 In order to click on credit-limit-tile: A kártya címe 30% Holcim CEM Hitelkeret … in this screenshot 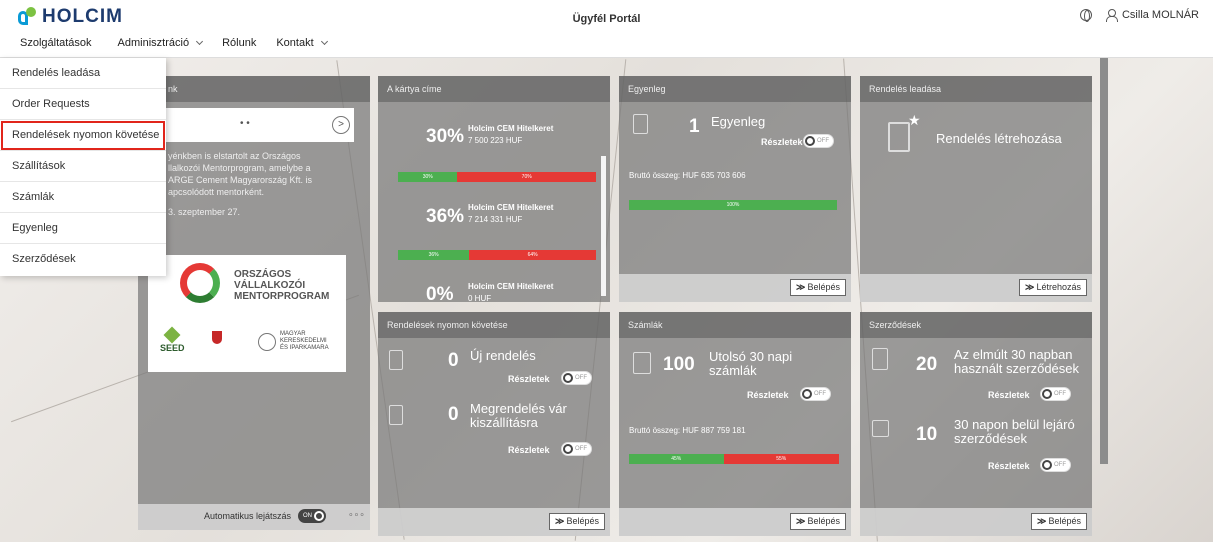, I will do `click(494, 189)`.